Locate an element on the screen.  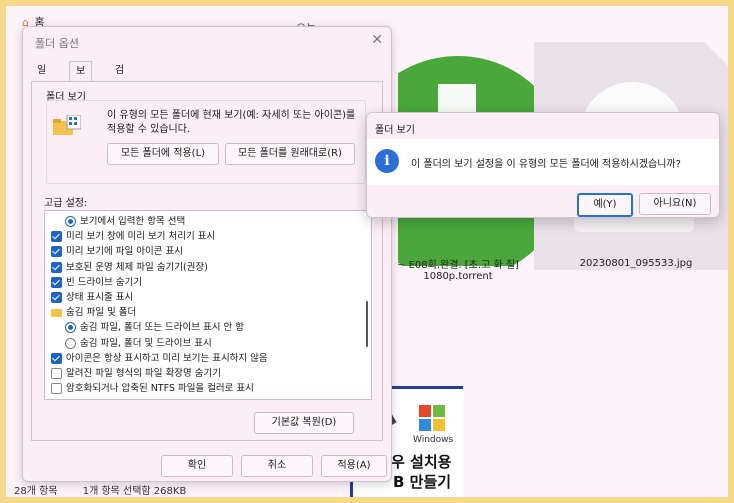
folder-view-icon is located at coordinates (67, 125).